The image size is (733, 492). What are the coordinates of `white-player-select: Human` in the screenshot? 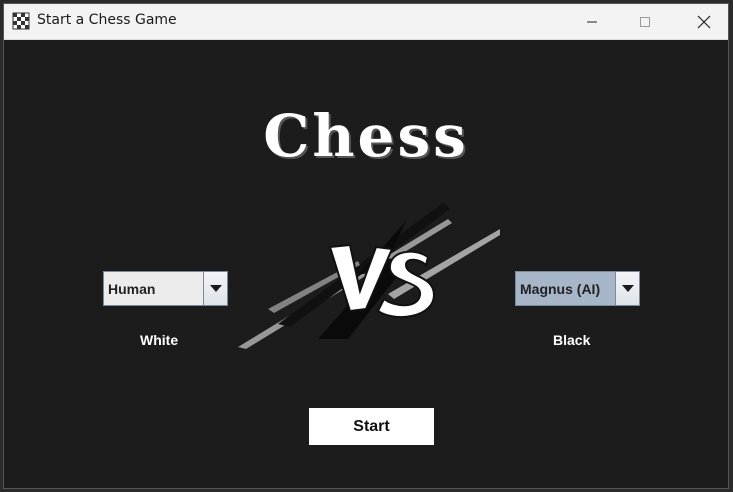 It's located at (165, 288).